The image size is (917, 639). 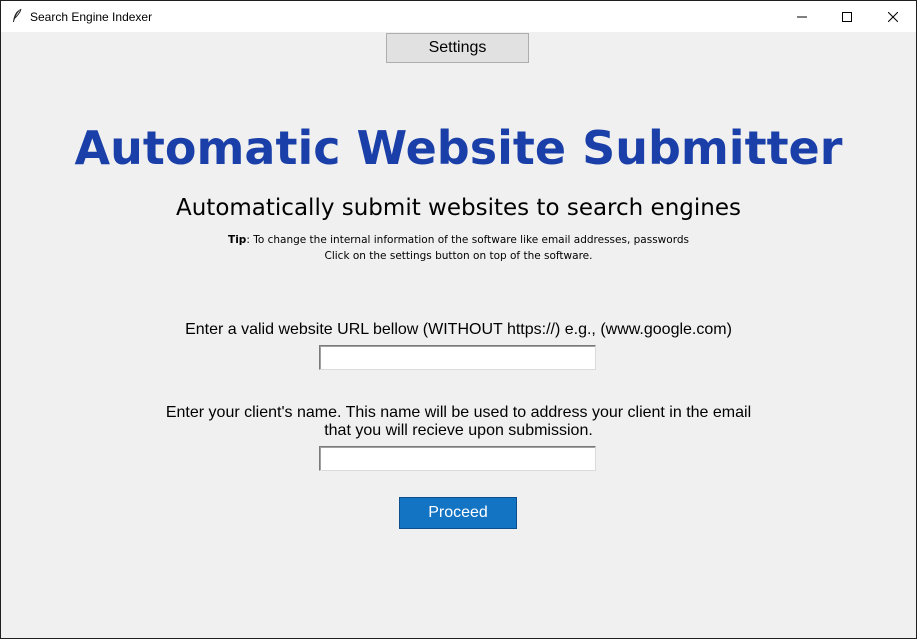 I want to click on tip-bold-label: Tip, so click(x=237, y=240).